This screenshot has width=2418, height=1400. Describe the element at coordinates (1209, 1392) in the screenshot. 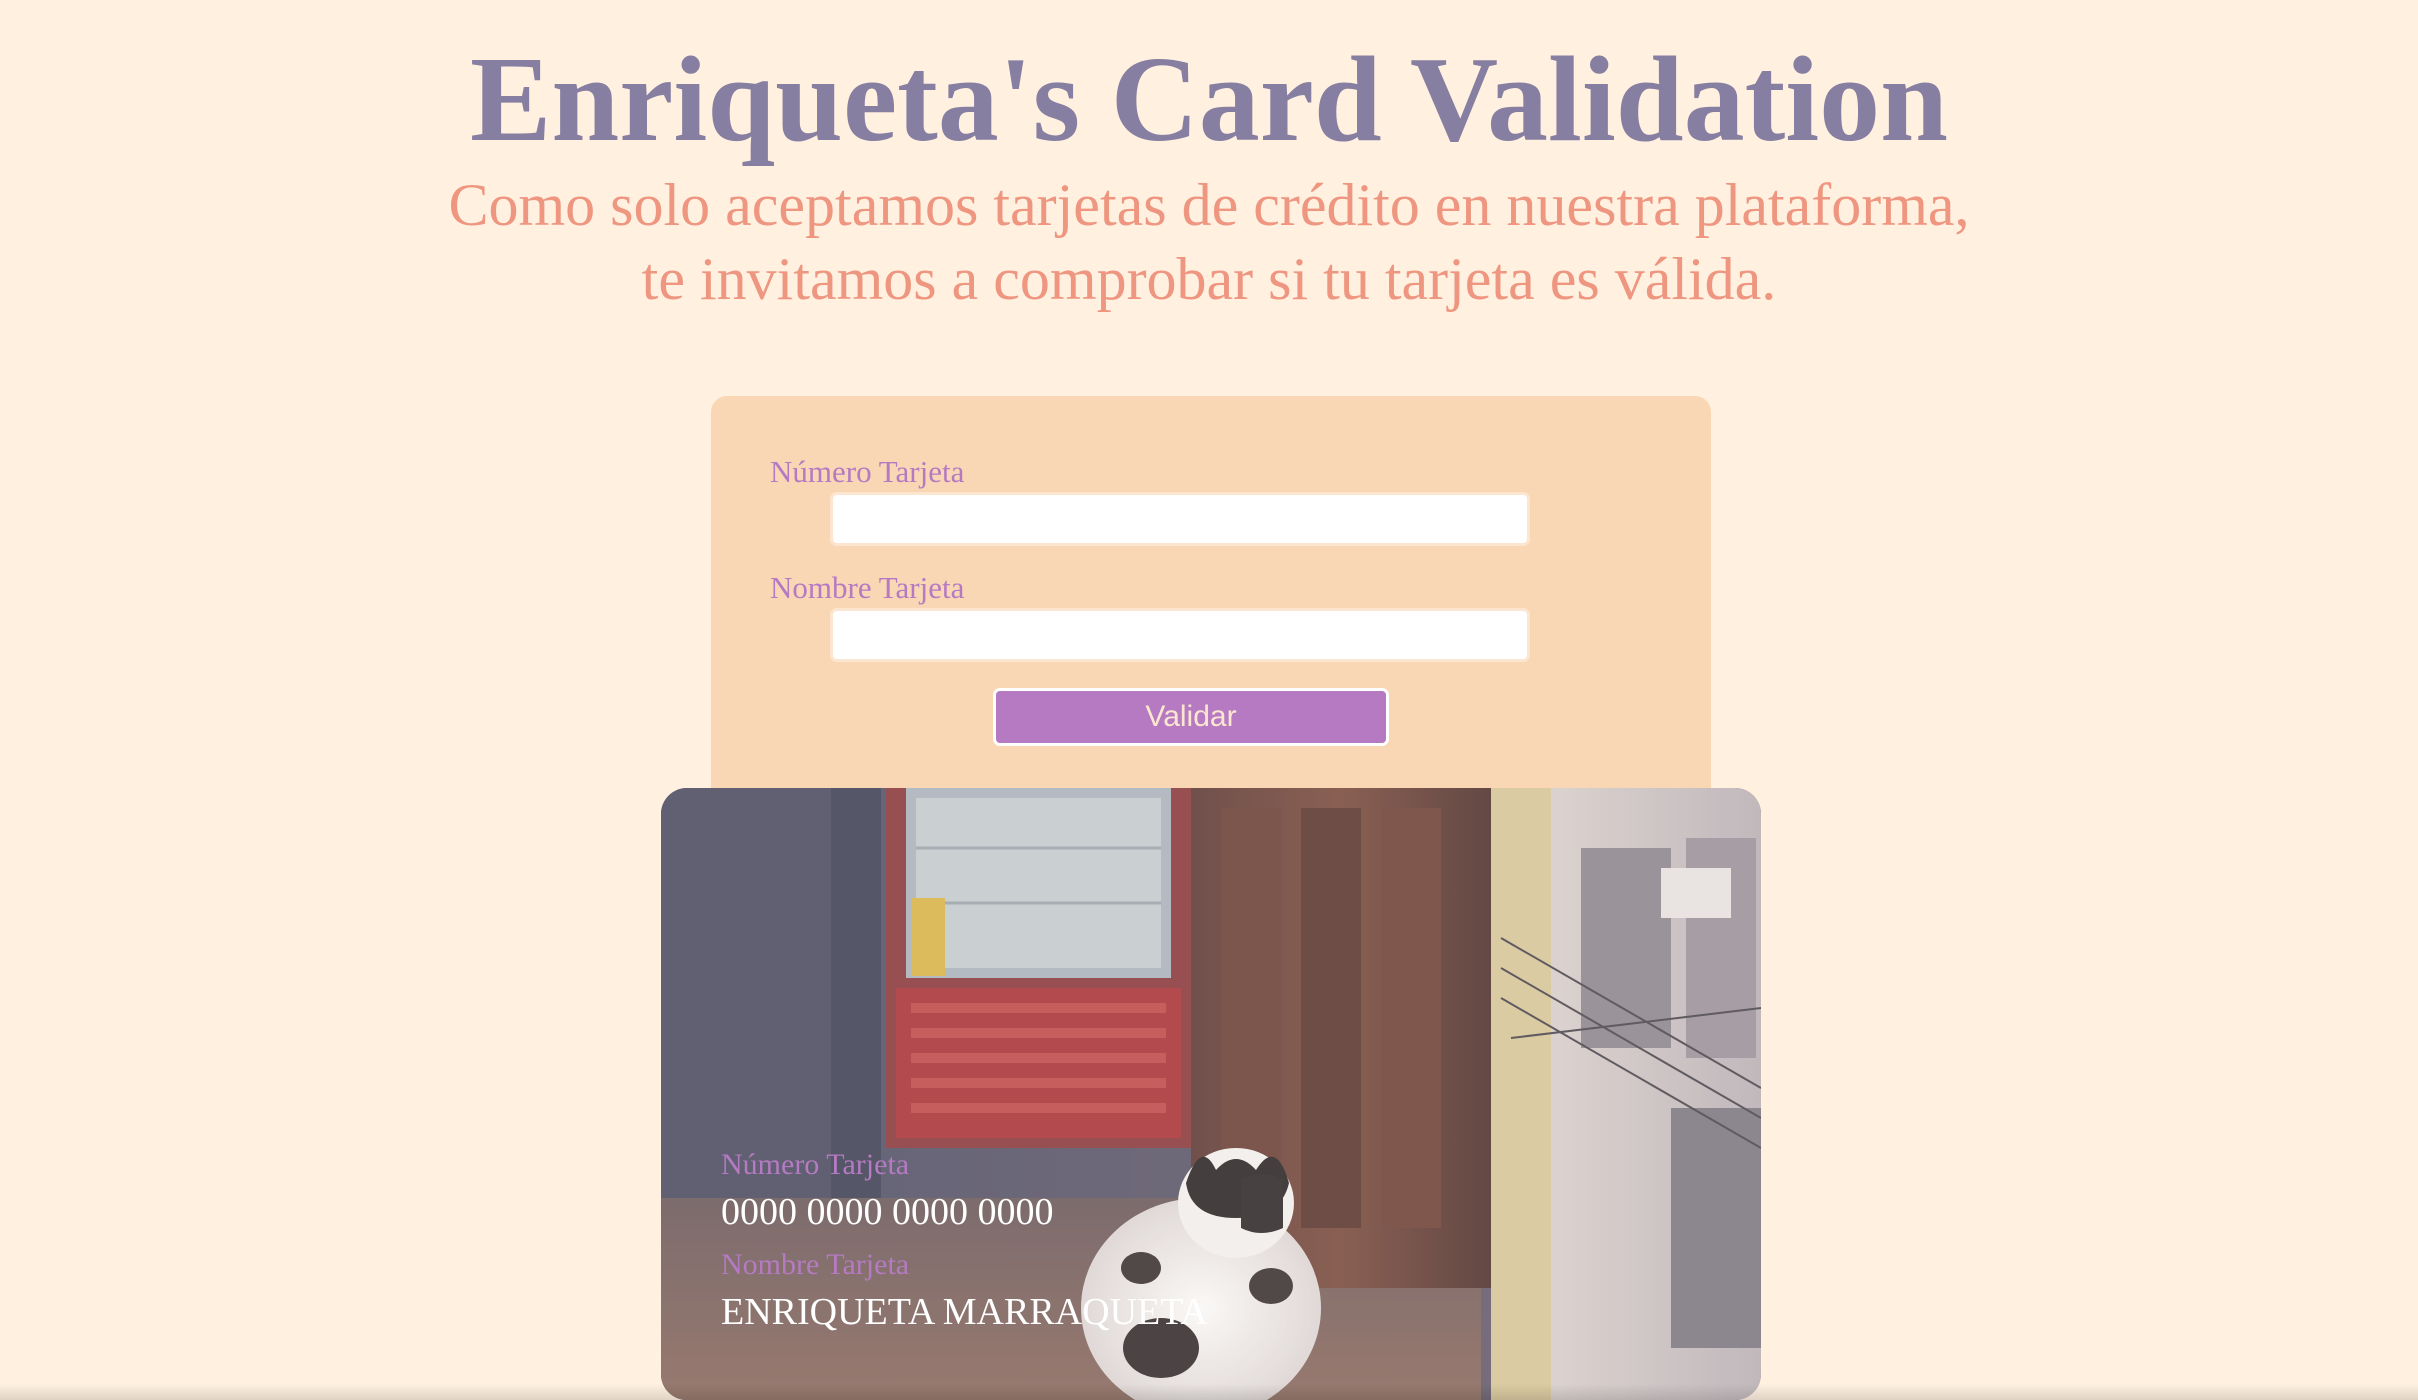

I see `window-bottom-edge` at that location.